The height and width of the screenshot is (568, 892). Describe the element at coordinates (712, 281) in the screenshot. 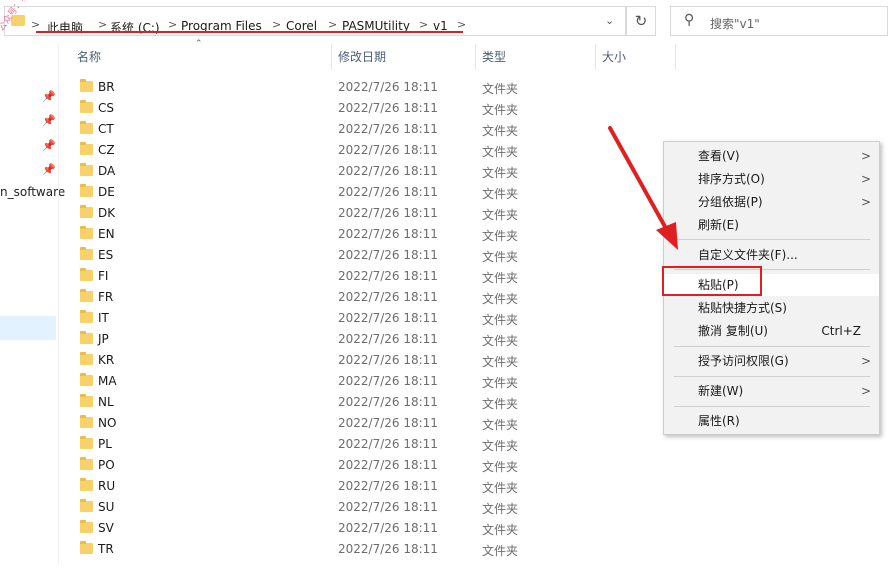

I see `annotation-highlight-box` at that location.